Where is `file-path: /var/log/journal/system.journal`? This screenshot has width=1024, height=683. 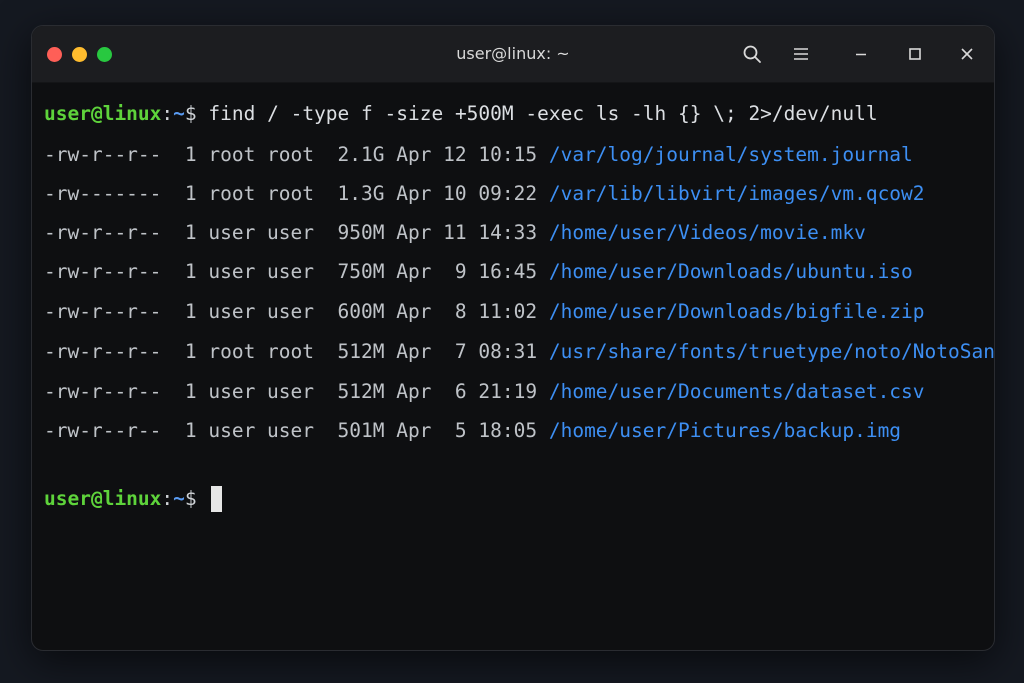
file-path: /var/log/journal/system.journal is located at coordinates (730, 154).